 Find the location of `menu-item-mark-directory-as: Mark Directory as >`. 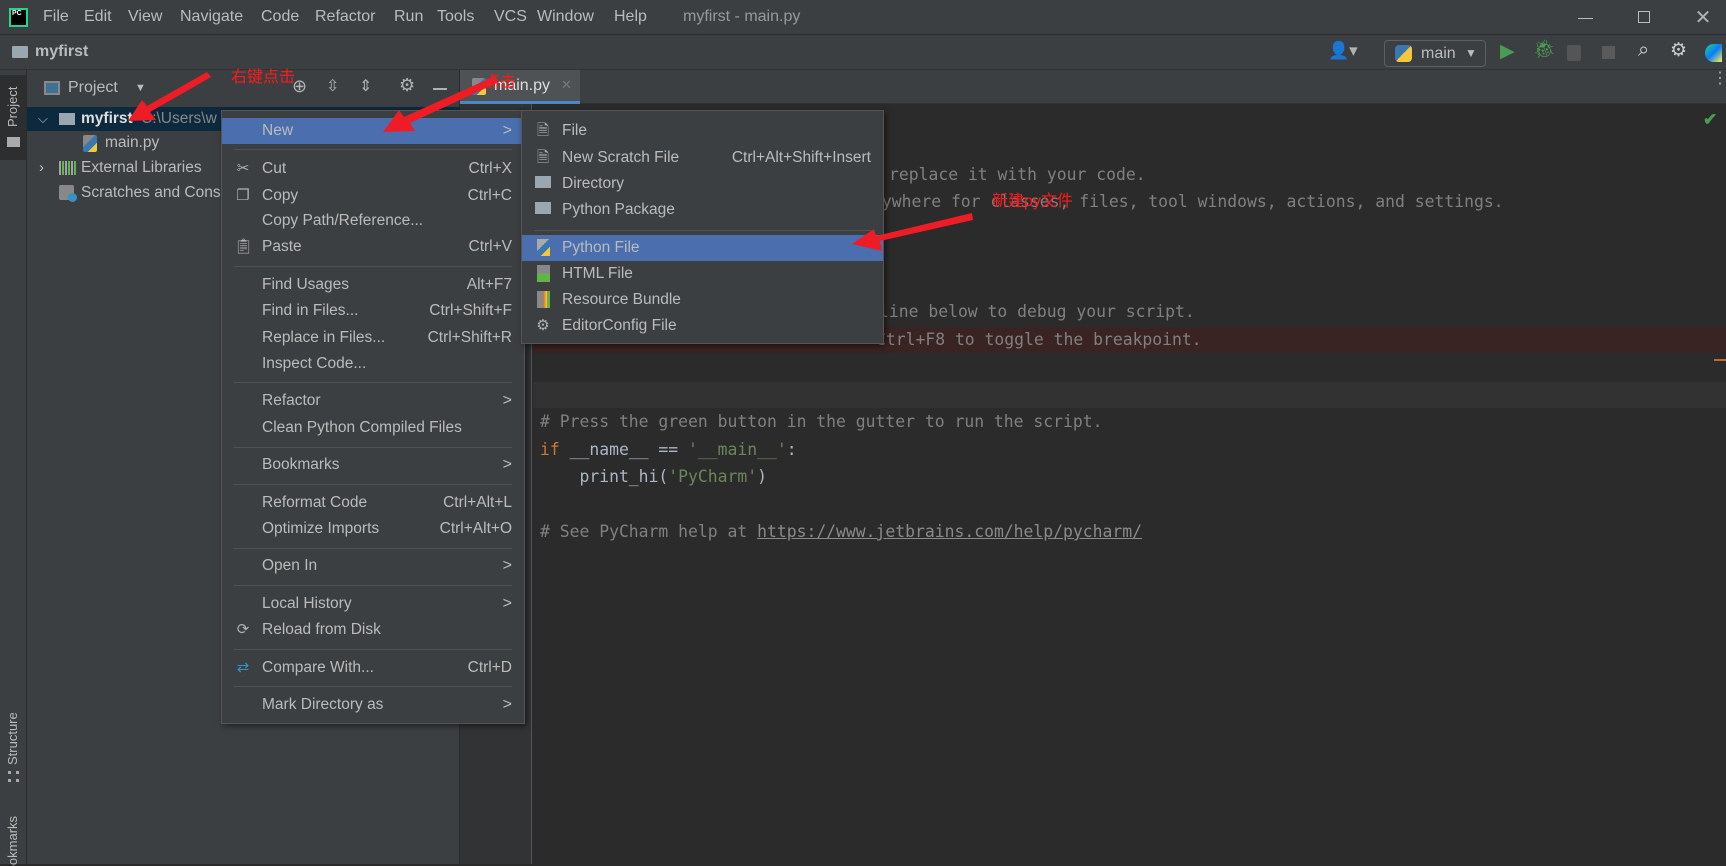

menu-item-mark-directory-as: Mark Directory as > is located at coordinates (373, 705).